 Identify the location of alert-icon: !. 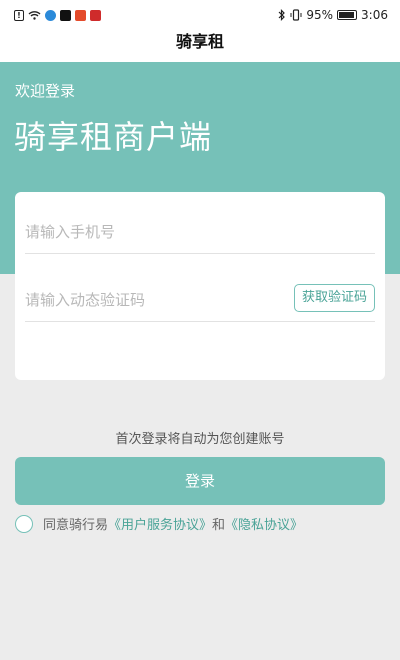
(19, 15).